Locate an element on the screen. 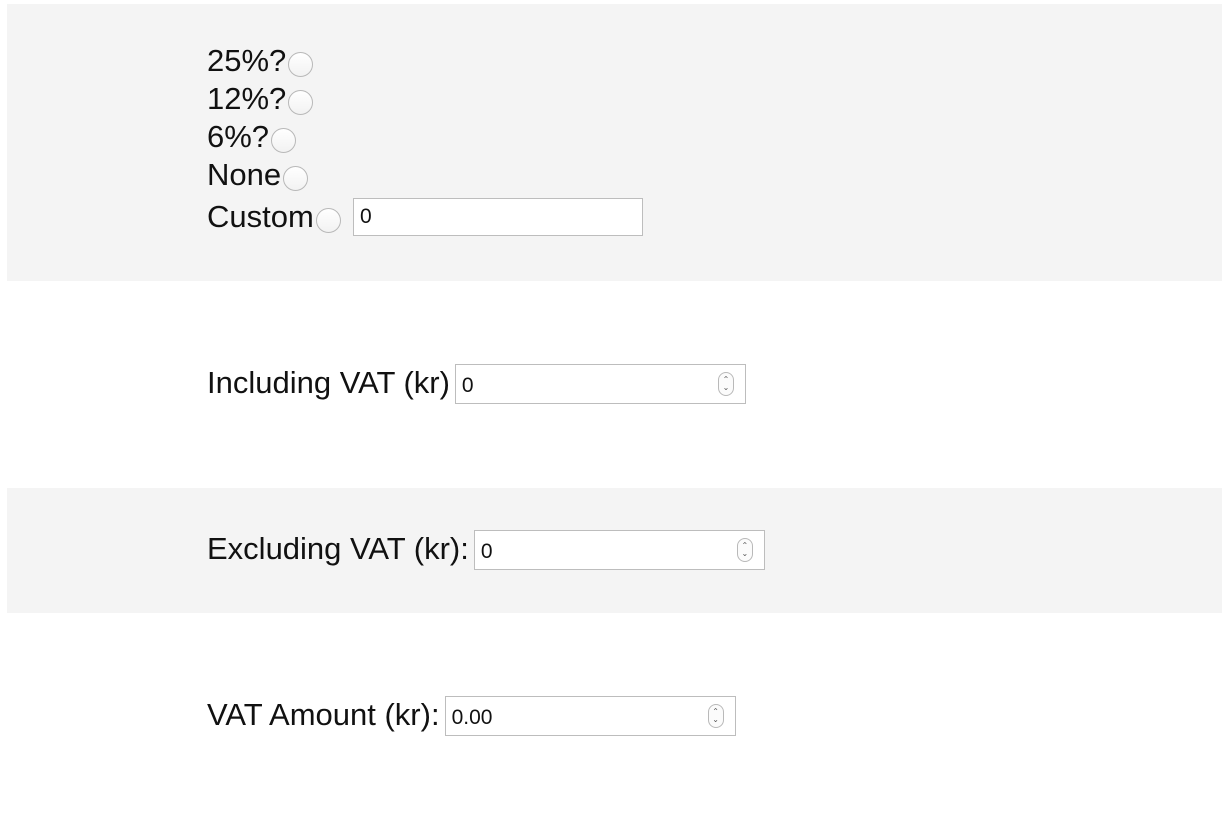 This screenshot has width=1222, height=815. radio-label-none: None is located at coordinates (244, 174).